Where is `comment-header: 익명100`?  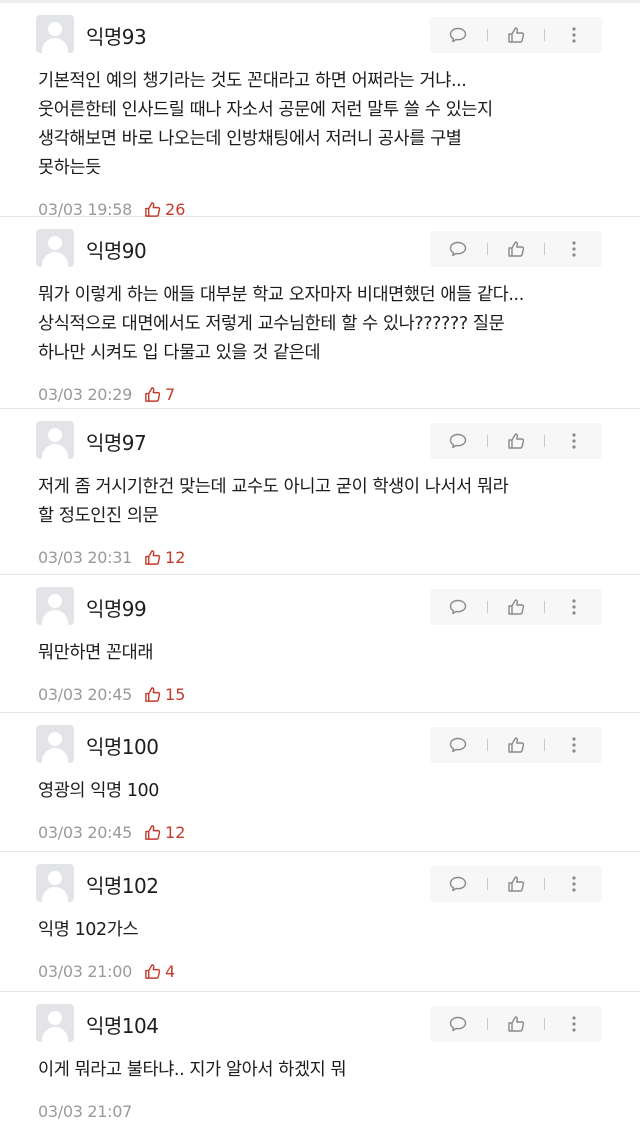 comment-header: 익명100 is located at coordinates (338, 745).